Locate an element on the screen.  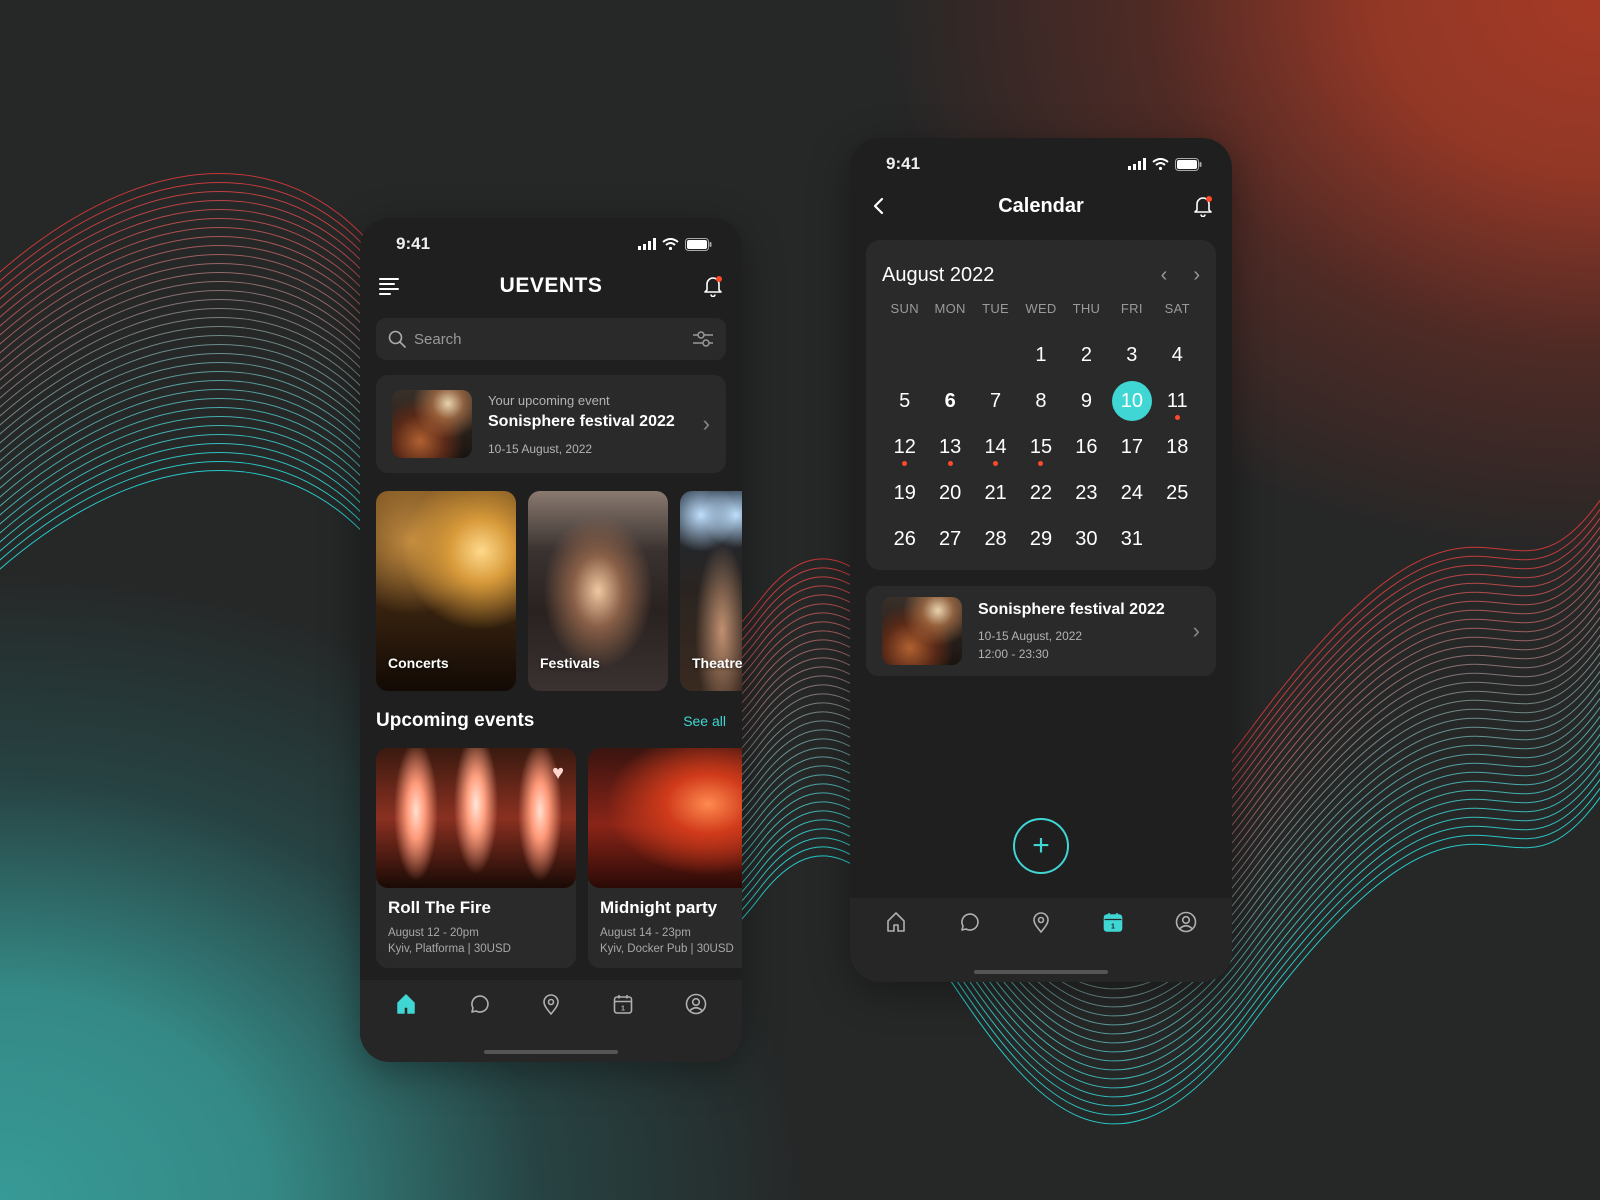
day-number: 22 is located at coordinates (1041, 492).